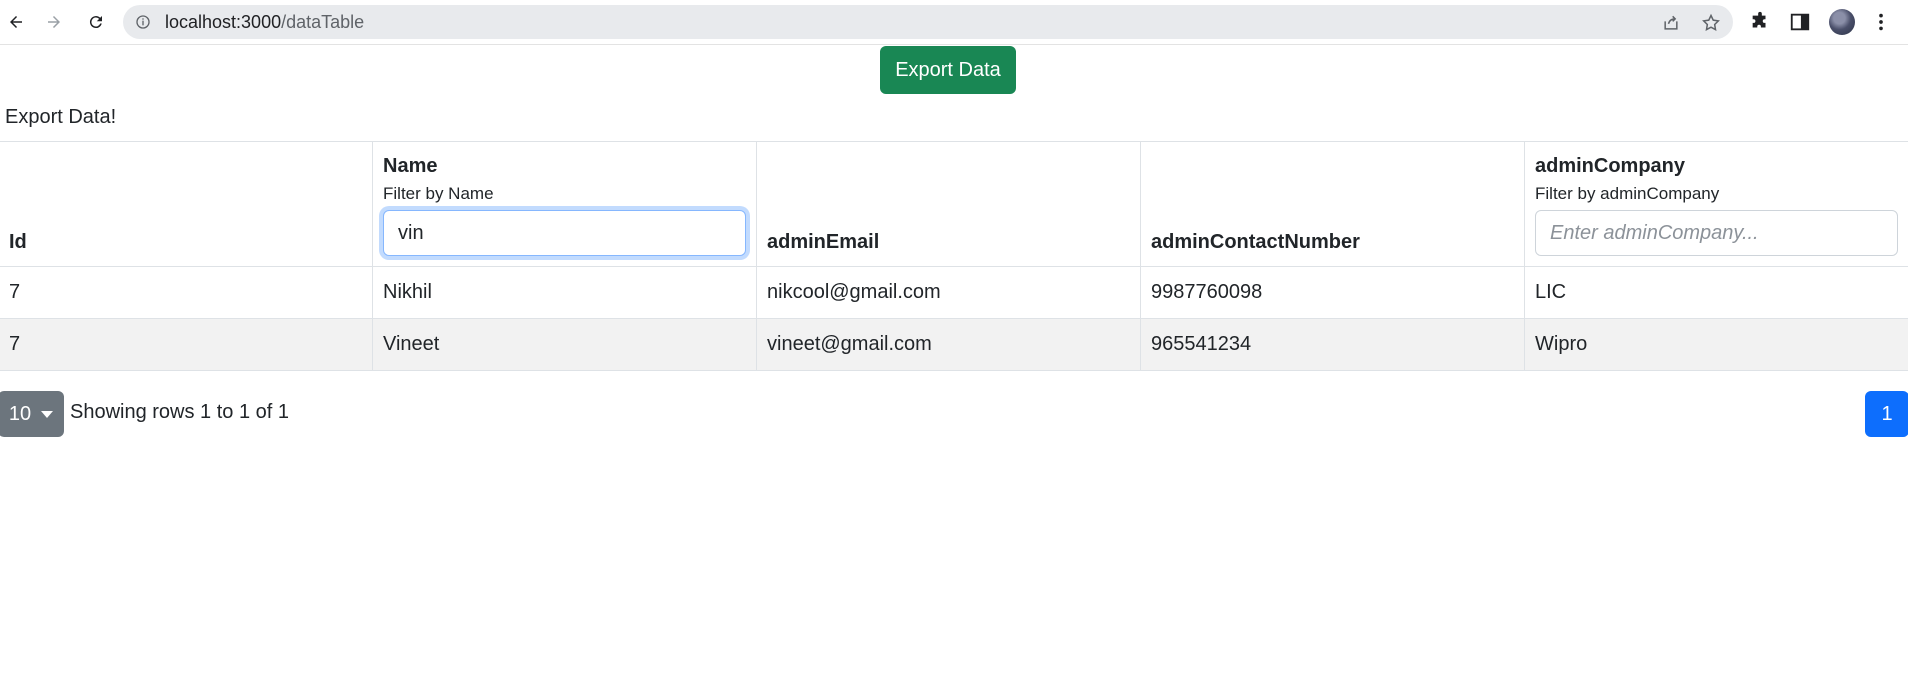  What do you see at coordinates (1711, 23) in the screenshot?
I see `star-icon` at bounding box center [1711, 23].